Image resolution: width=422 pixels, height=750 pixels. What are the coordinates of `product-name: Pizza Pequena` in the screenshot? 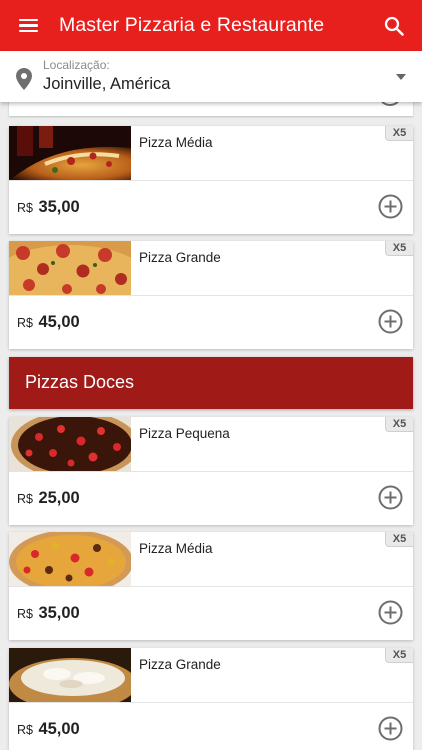 It's located at (184, 433).